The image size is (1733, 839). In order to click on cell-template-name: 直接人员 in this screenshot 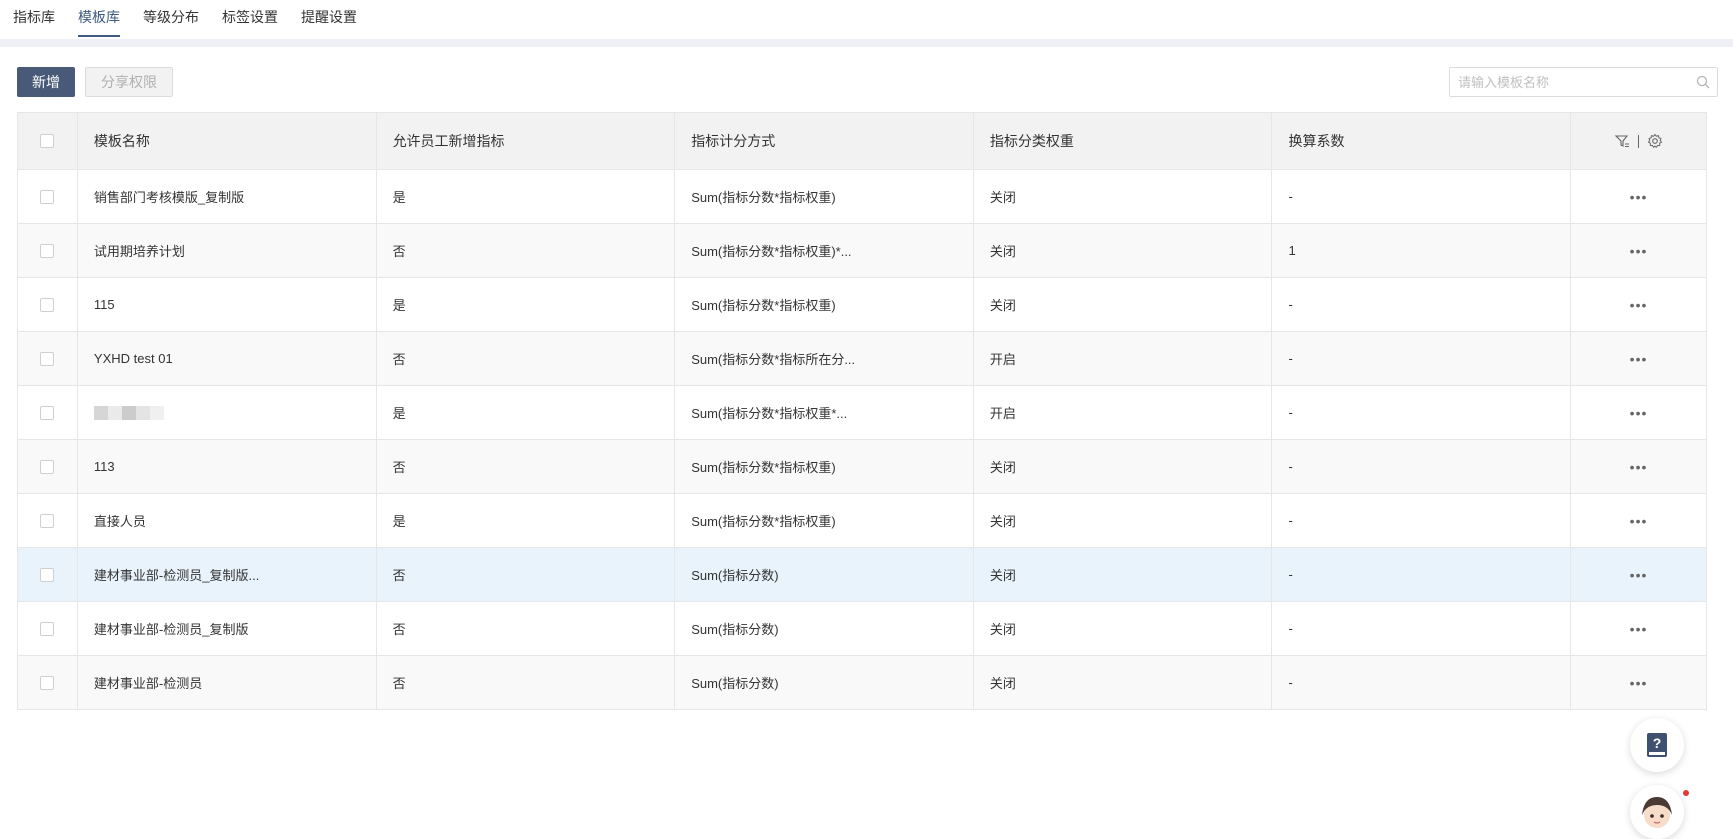, I will do `click(227, 520)`.